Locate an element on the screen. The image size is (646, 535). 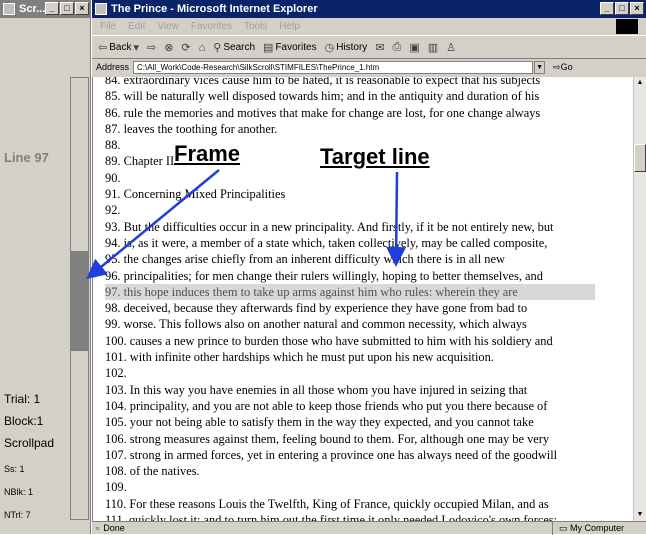
line-indicator: Line 97 is located at coordinates (26, 157).